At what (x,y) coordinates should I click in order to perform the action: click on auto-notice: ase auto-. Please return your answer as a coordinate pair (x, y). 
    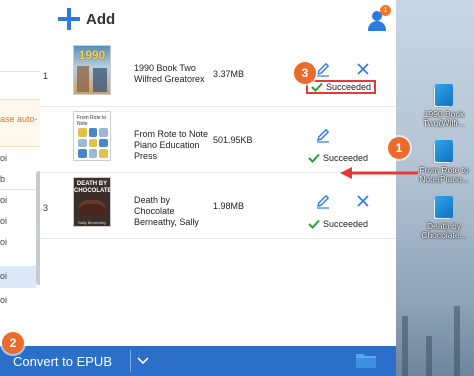
    Looking at the image, I should click on (21, 123).